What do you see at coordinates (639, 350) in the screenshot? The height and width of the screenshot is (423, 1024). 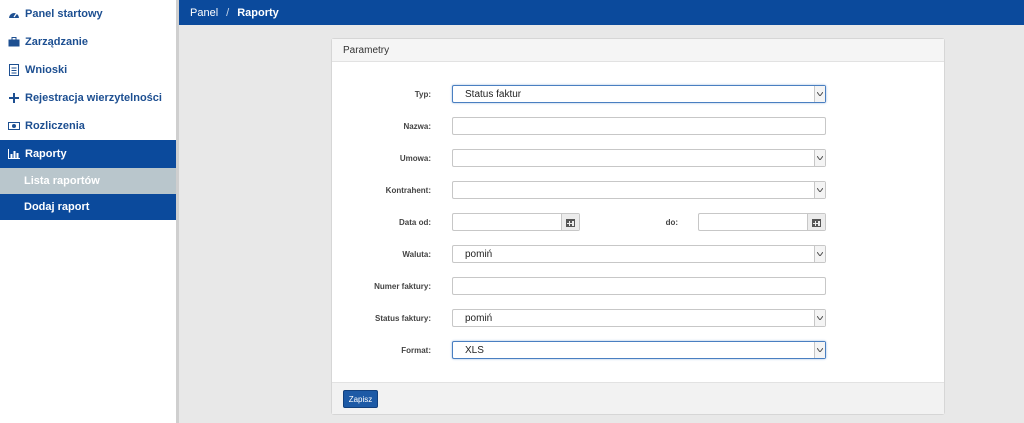 I see `format-select: XLS` at bounding box center [639, 350].